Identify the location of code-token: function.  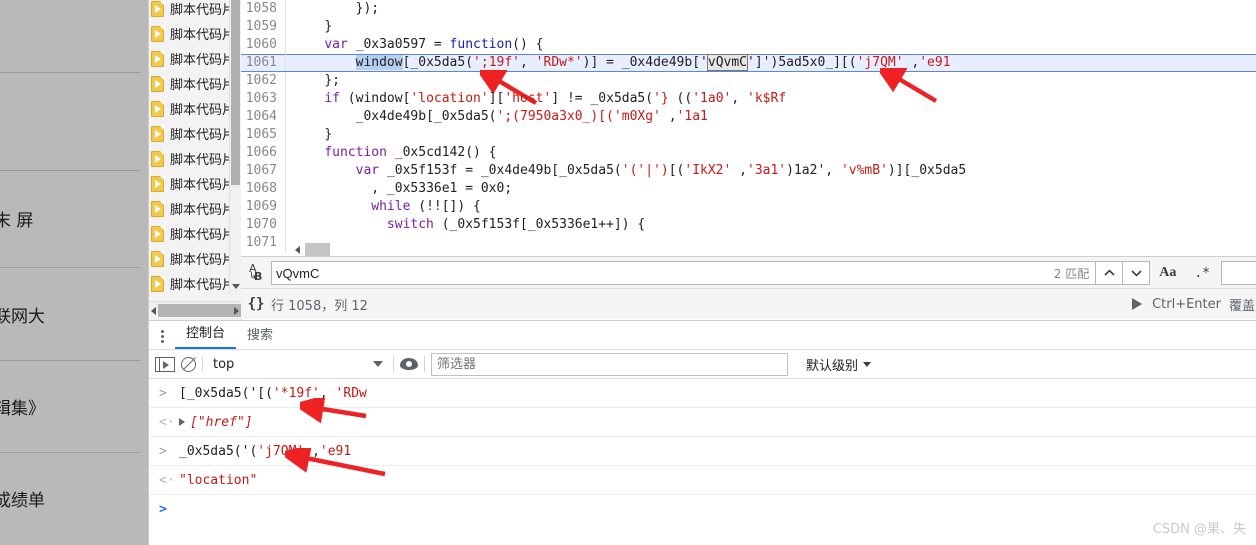
(359, 152).